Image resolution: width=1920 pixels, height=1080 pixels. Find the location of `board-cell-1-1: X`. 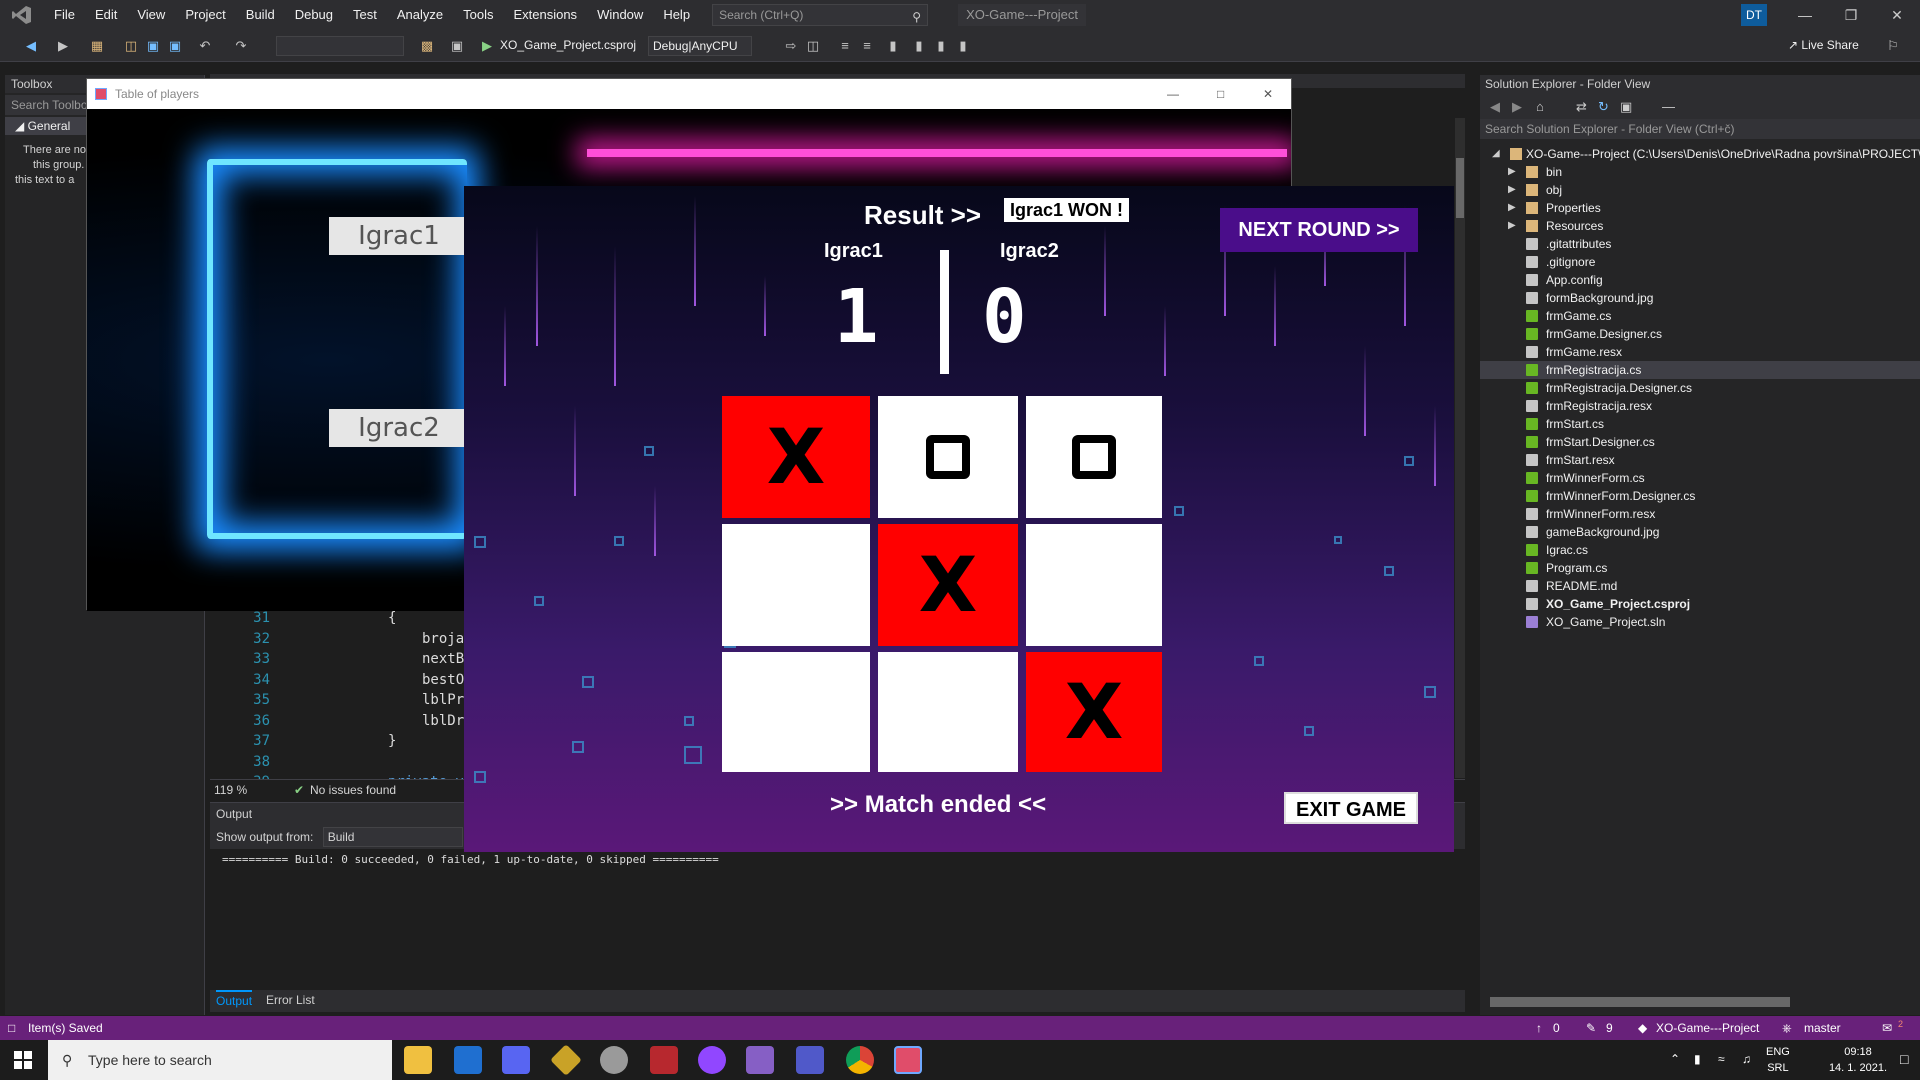

board-cell-1-1: X is located at coordinates (796, 457).